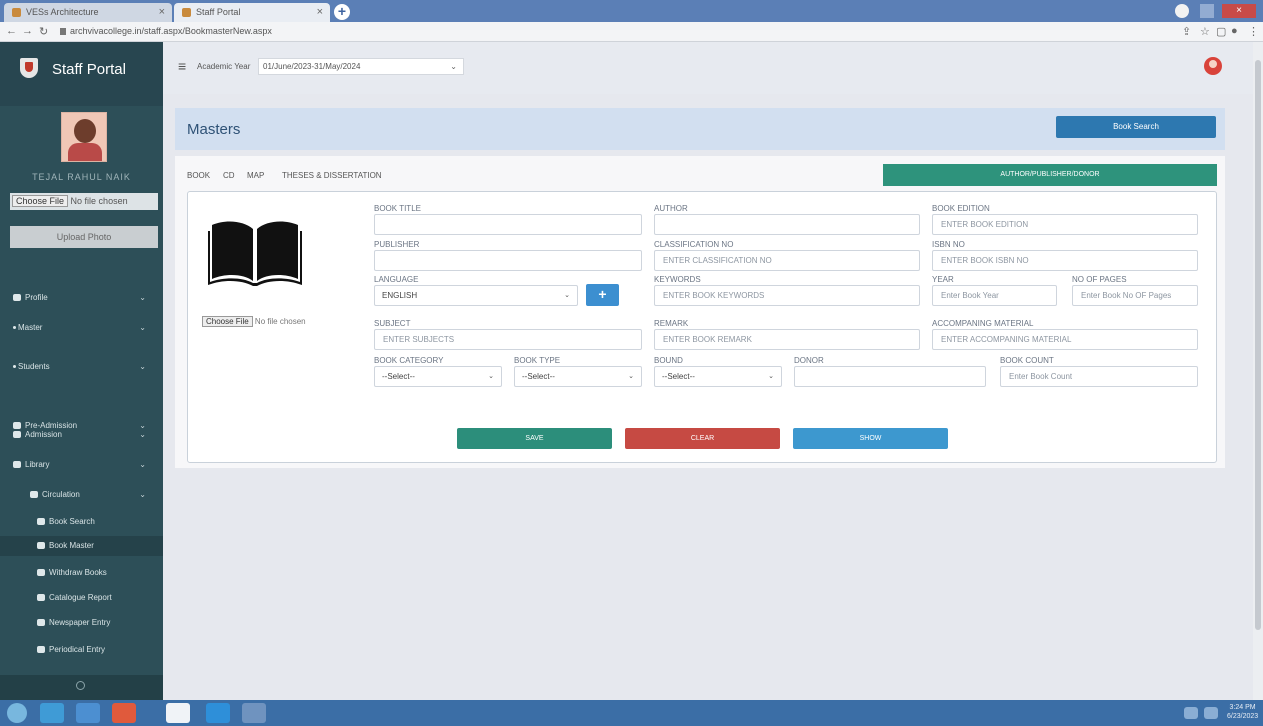 This screenshot has width=1263, height=726. I want to click on author-publisher-donor-button: AUTHOR/PUBLISHER/DONOR, so click(1050, 175).